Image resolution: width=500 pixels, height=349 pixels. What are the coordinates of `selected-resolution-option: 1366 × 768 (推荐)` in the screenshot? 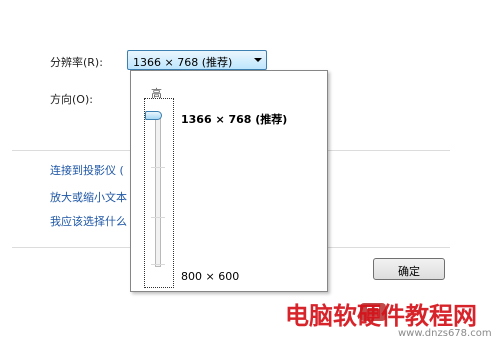 It's located at (234, 119).